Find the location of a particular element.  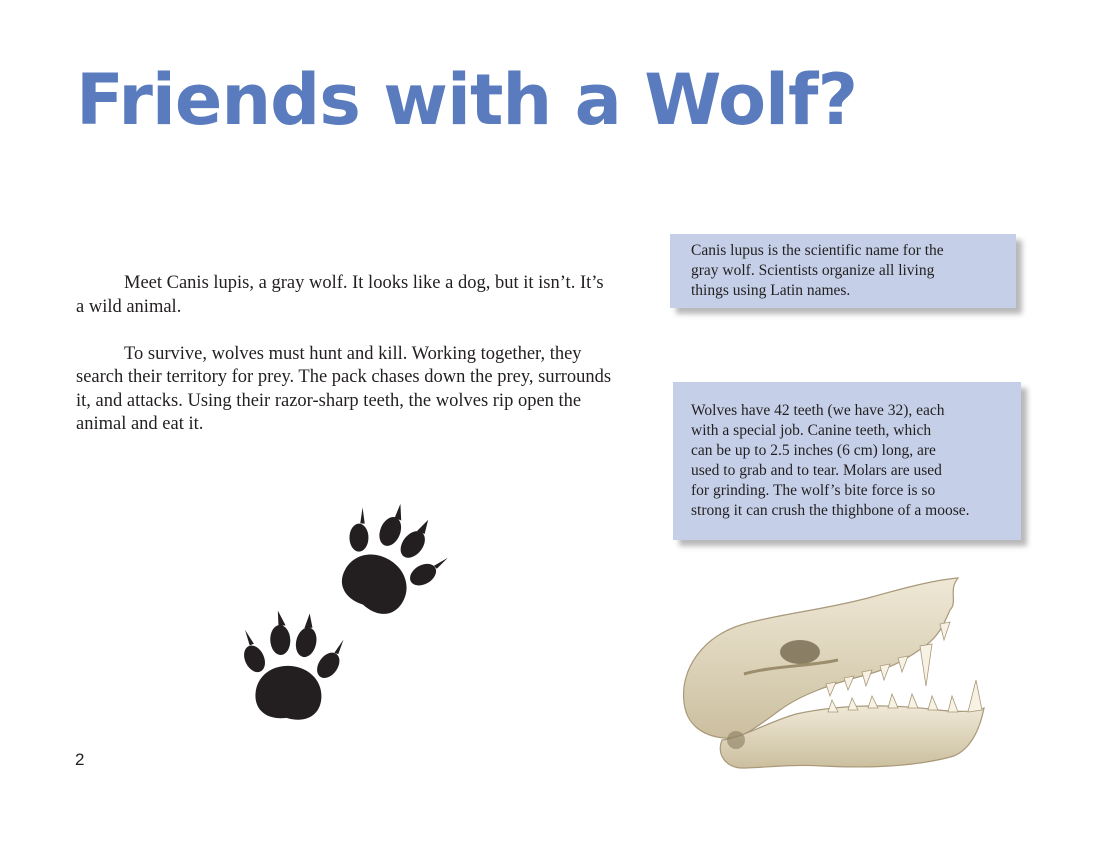

paw-print-lower is located at coordinates (294, 665).